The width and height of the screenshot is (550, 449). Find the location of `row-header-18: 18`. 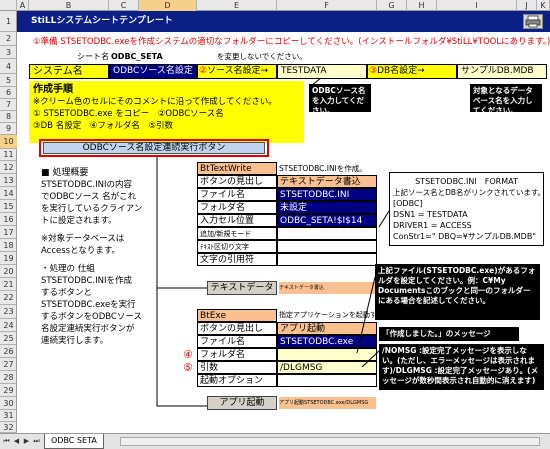

row-header-18: 18 is located at coordinates (8, 245).